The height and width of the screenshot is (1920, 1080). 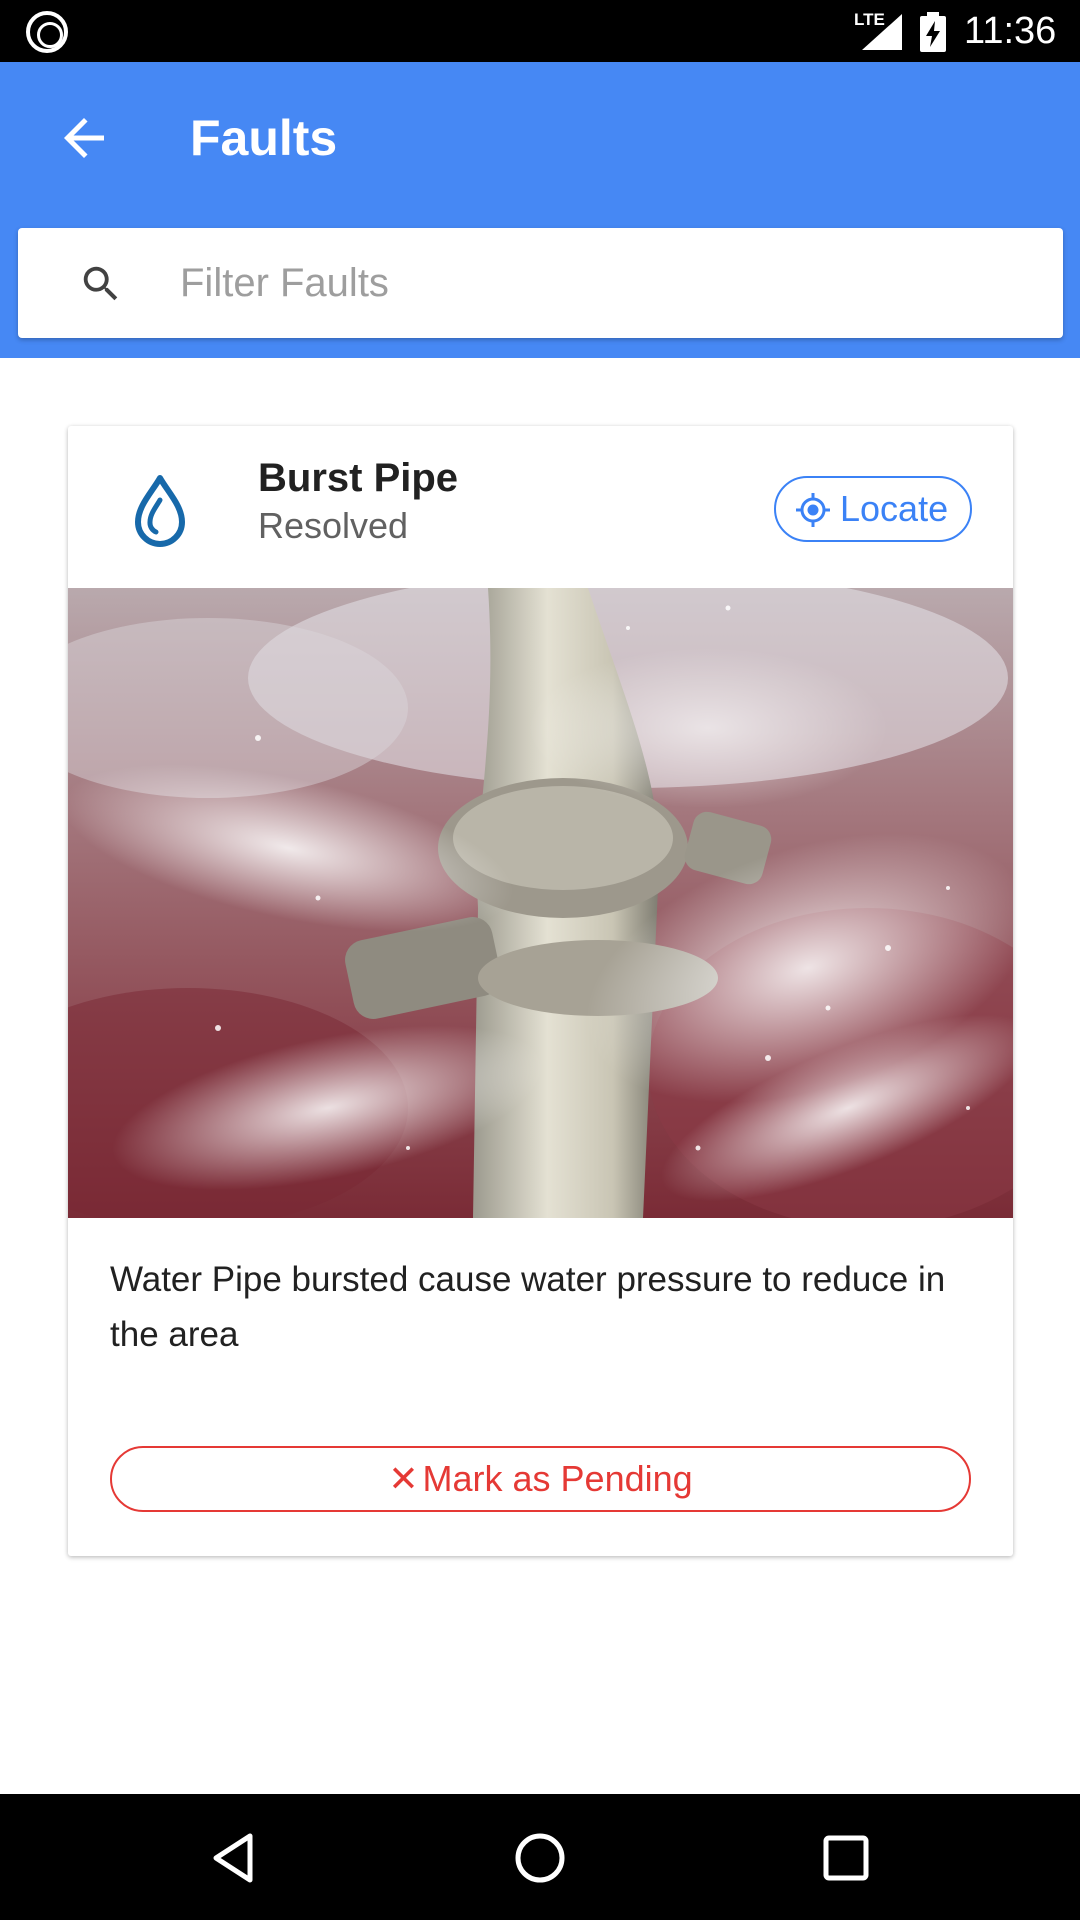 I want to click on battery-charging-icon, so click(x=933, y=32).